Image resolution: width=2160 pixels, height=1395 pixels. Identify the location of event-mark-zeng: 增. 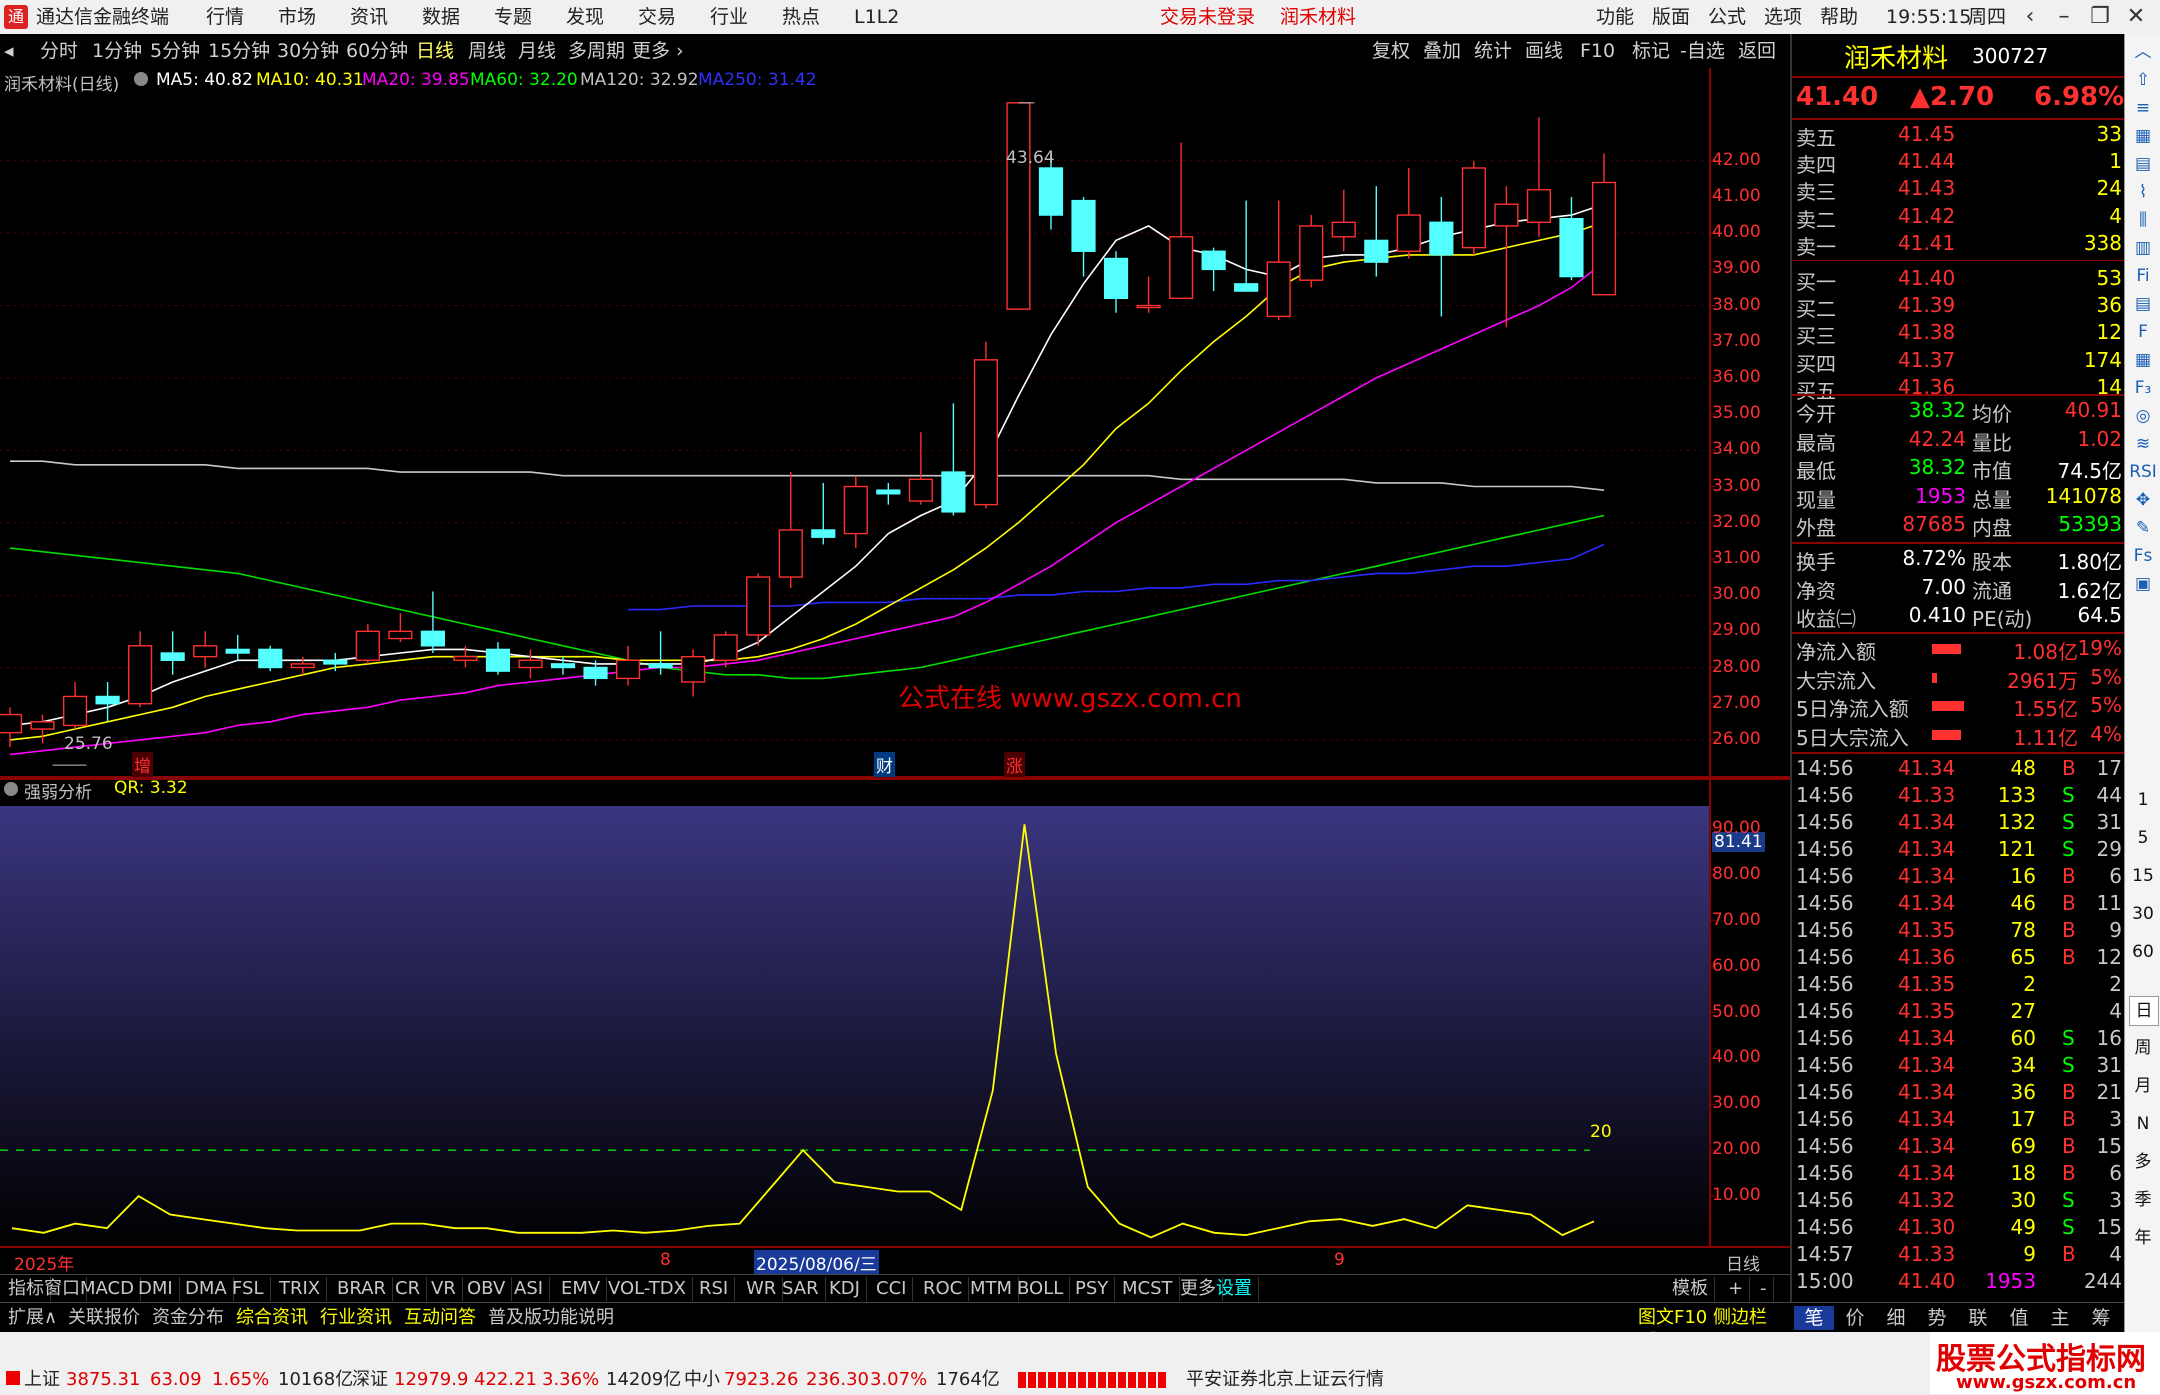
(142, 764).